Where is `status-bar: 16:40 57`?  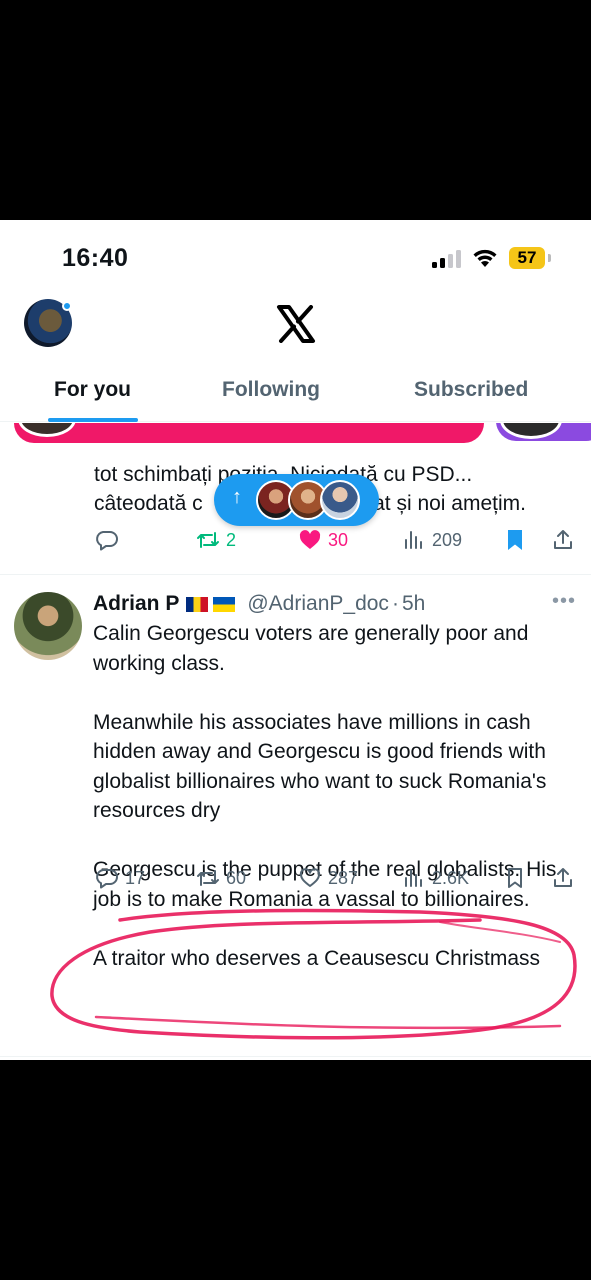 status-bar: 16:40 57 is located at coordinates (295, 257).